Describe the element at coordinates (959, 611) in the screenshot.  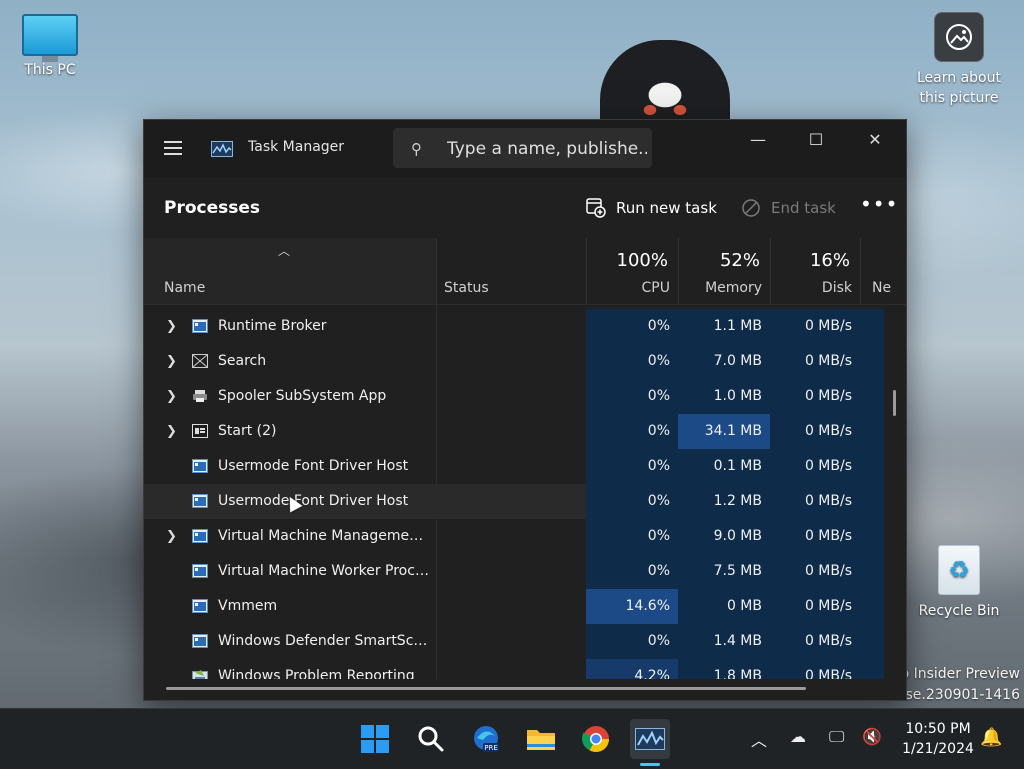
I see `desktop-icon-label: Recycle Bin` at that location.